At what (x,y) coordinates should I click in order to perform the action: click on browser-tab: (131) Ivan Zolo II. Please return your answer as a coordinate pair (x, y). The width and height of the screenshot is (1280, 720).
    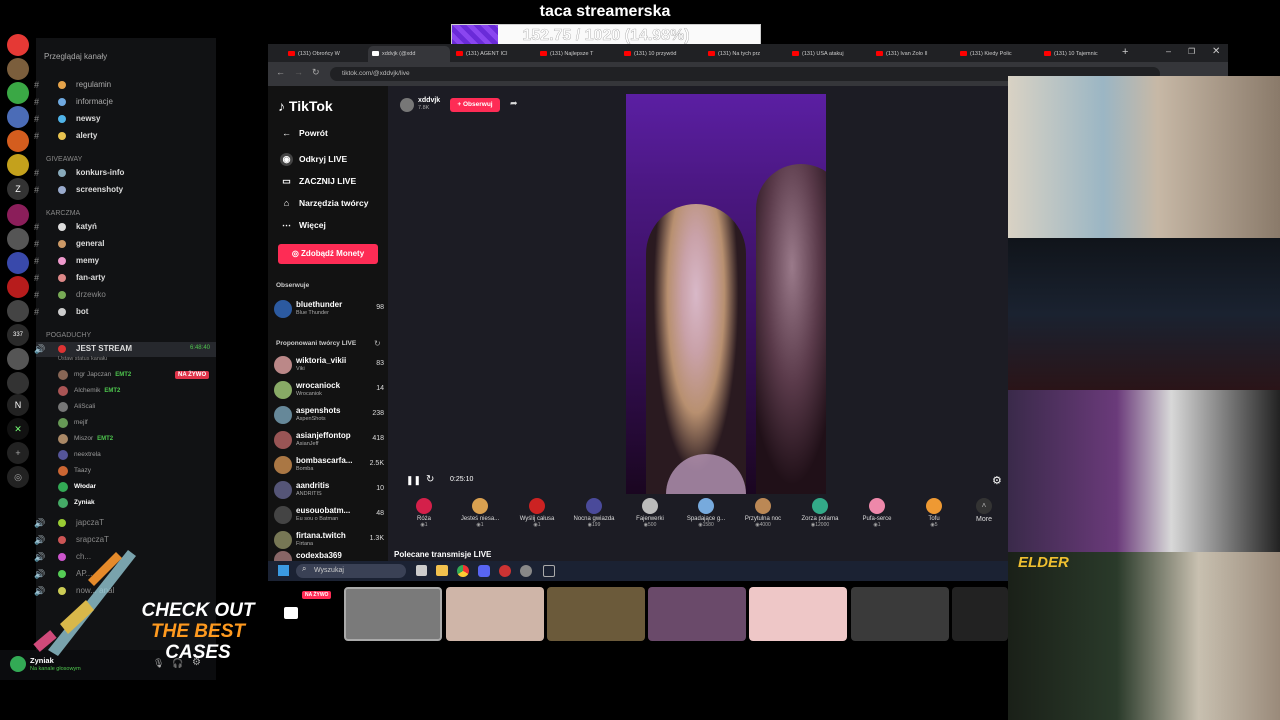
    Looking at the image, I should click on (913, 54).